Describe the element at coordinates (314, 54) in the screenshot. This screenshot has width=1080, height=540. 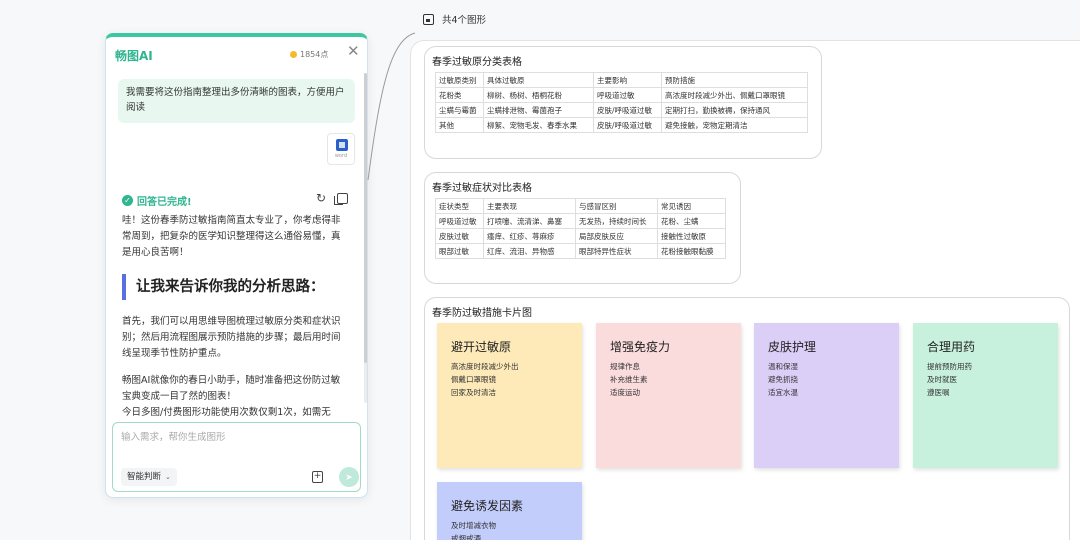
I see `points-value: 1854点` at that location.